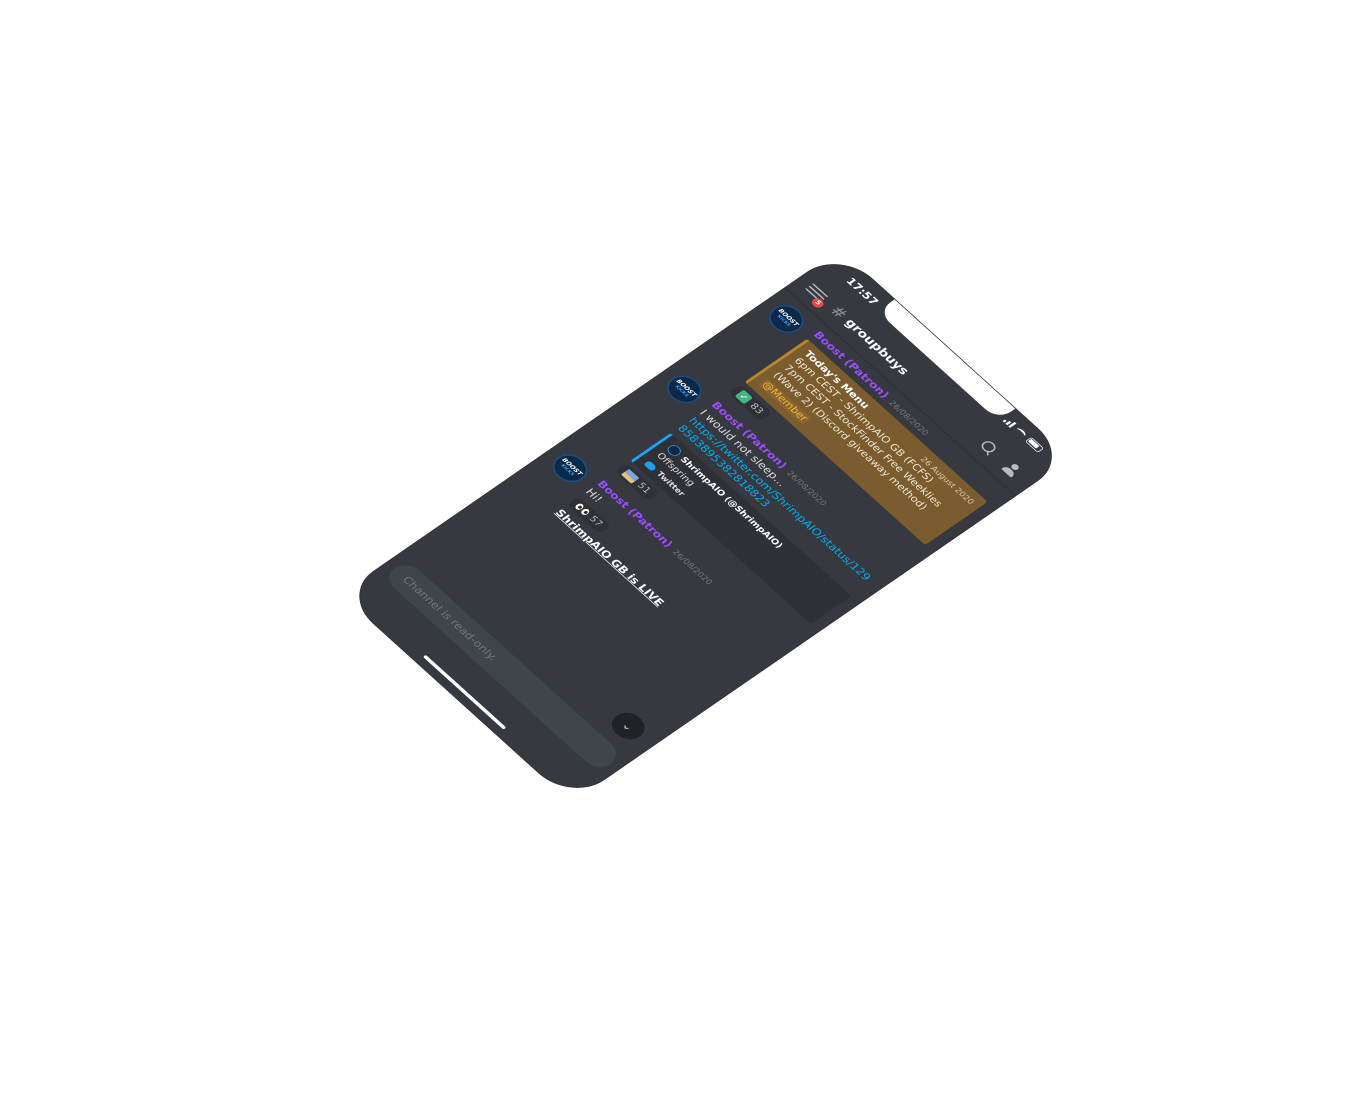  What do you see at coordinates (756, 408) in the screenshot?
I see `reaction-count: 83` at bounding box center [756, 408].